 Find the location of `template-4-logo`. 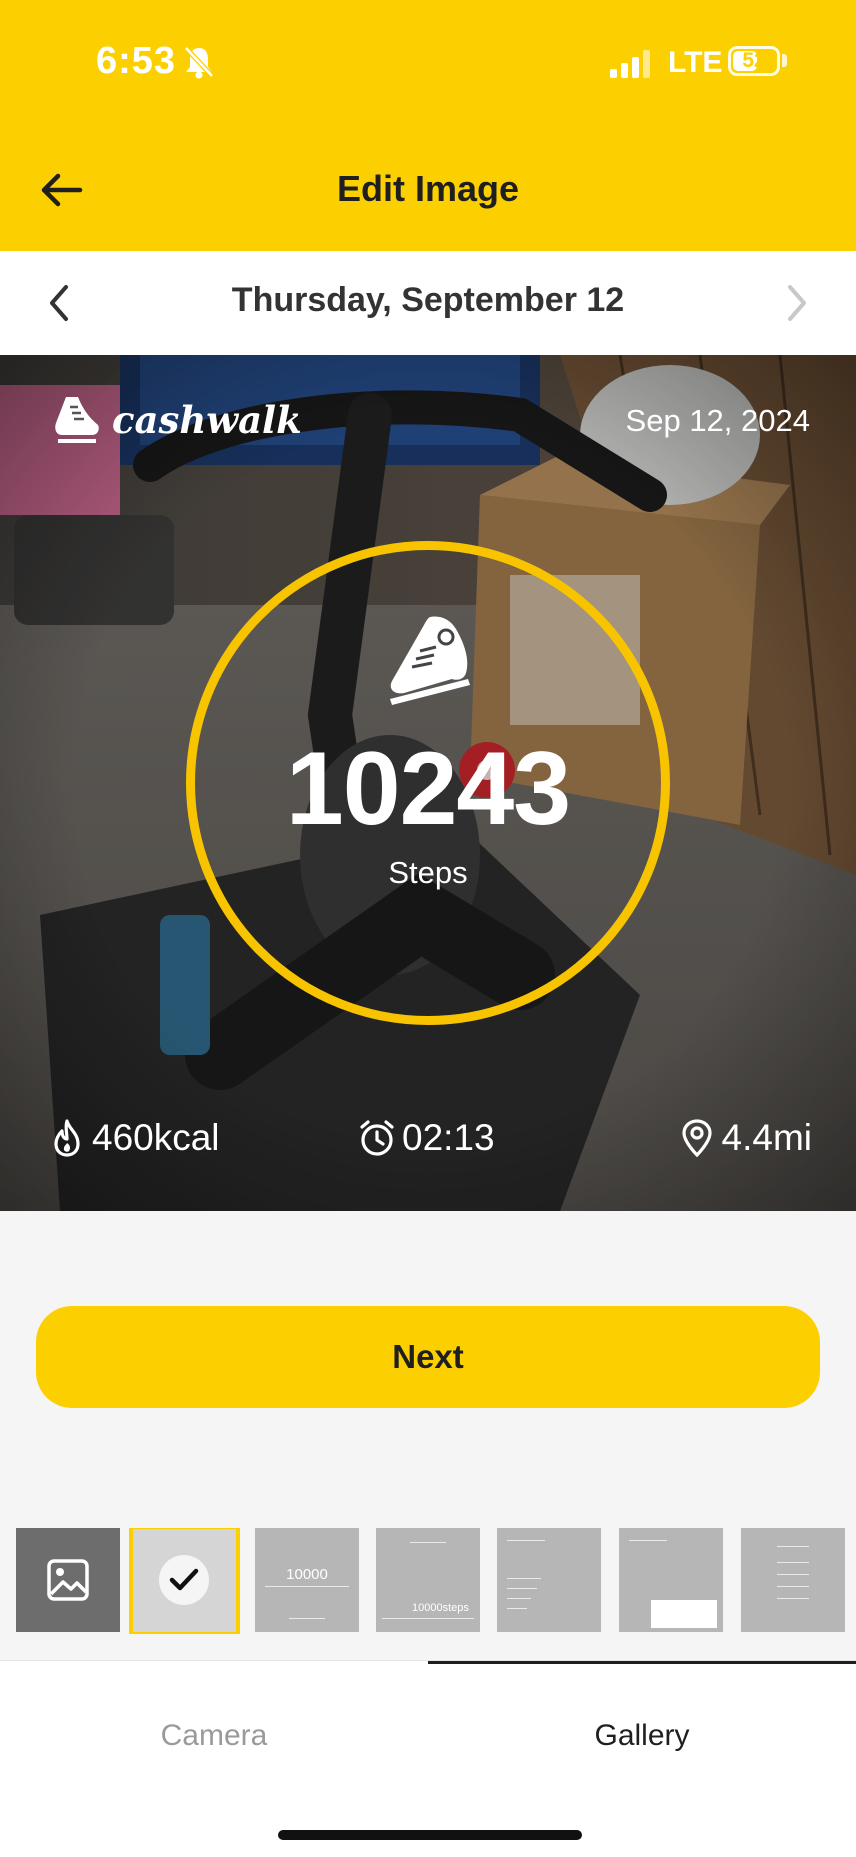

template-4-logo is located at coordinates (526, 1540).